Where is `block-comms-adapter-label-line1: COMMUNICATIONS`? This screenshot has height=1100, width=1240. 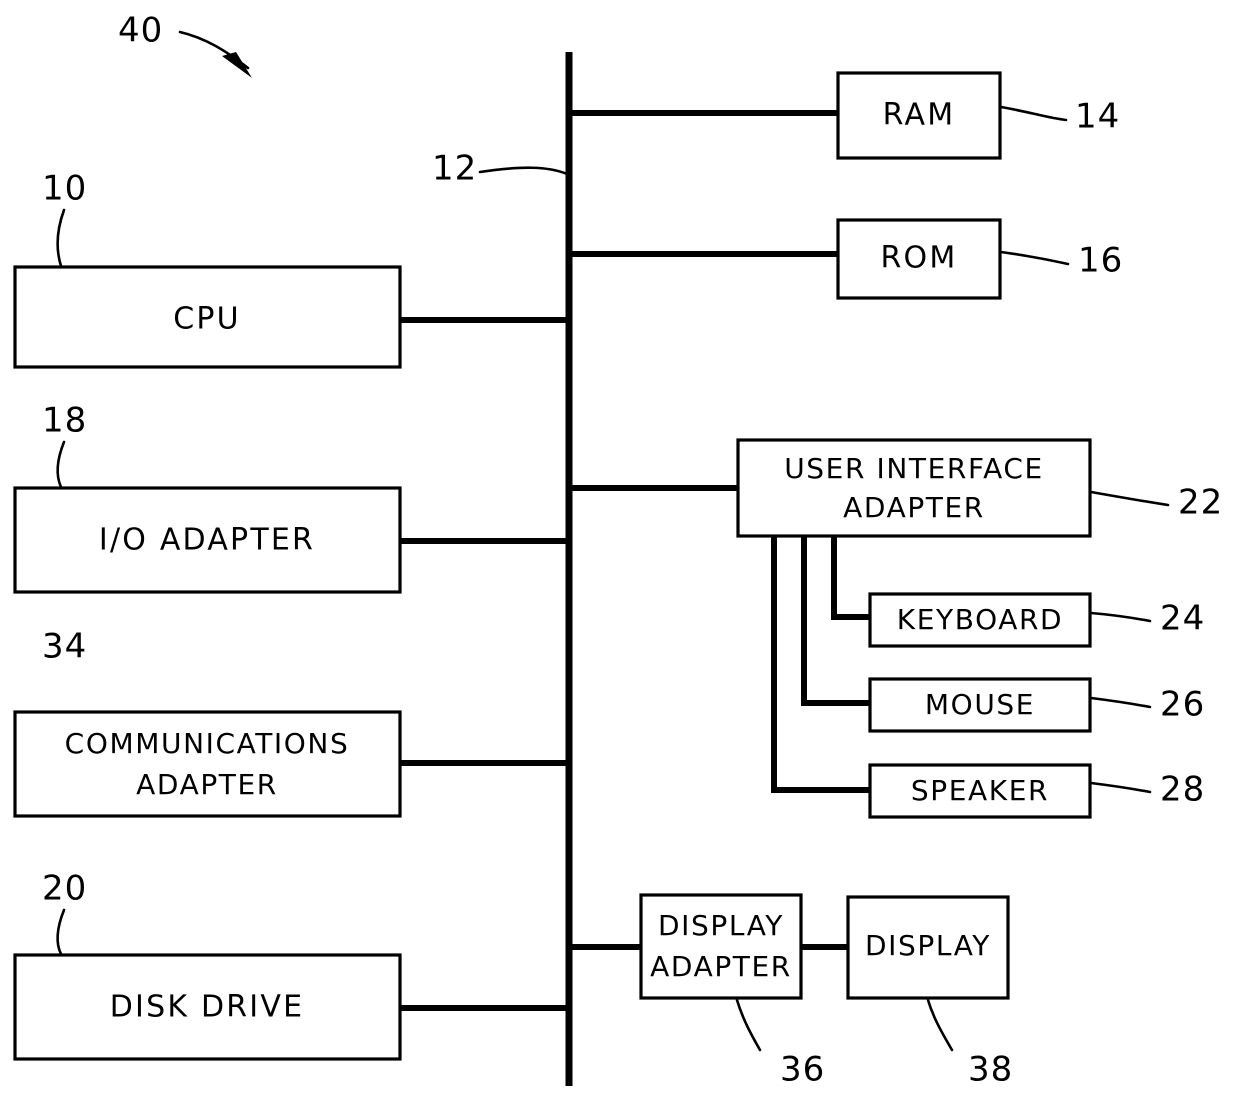 block-comms-adapter-label-line1: COMMUNICATIONS is located at coordinates (207, 743).